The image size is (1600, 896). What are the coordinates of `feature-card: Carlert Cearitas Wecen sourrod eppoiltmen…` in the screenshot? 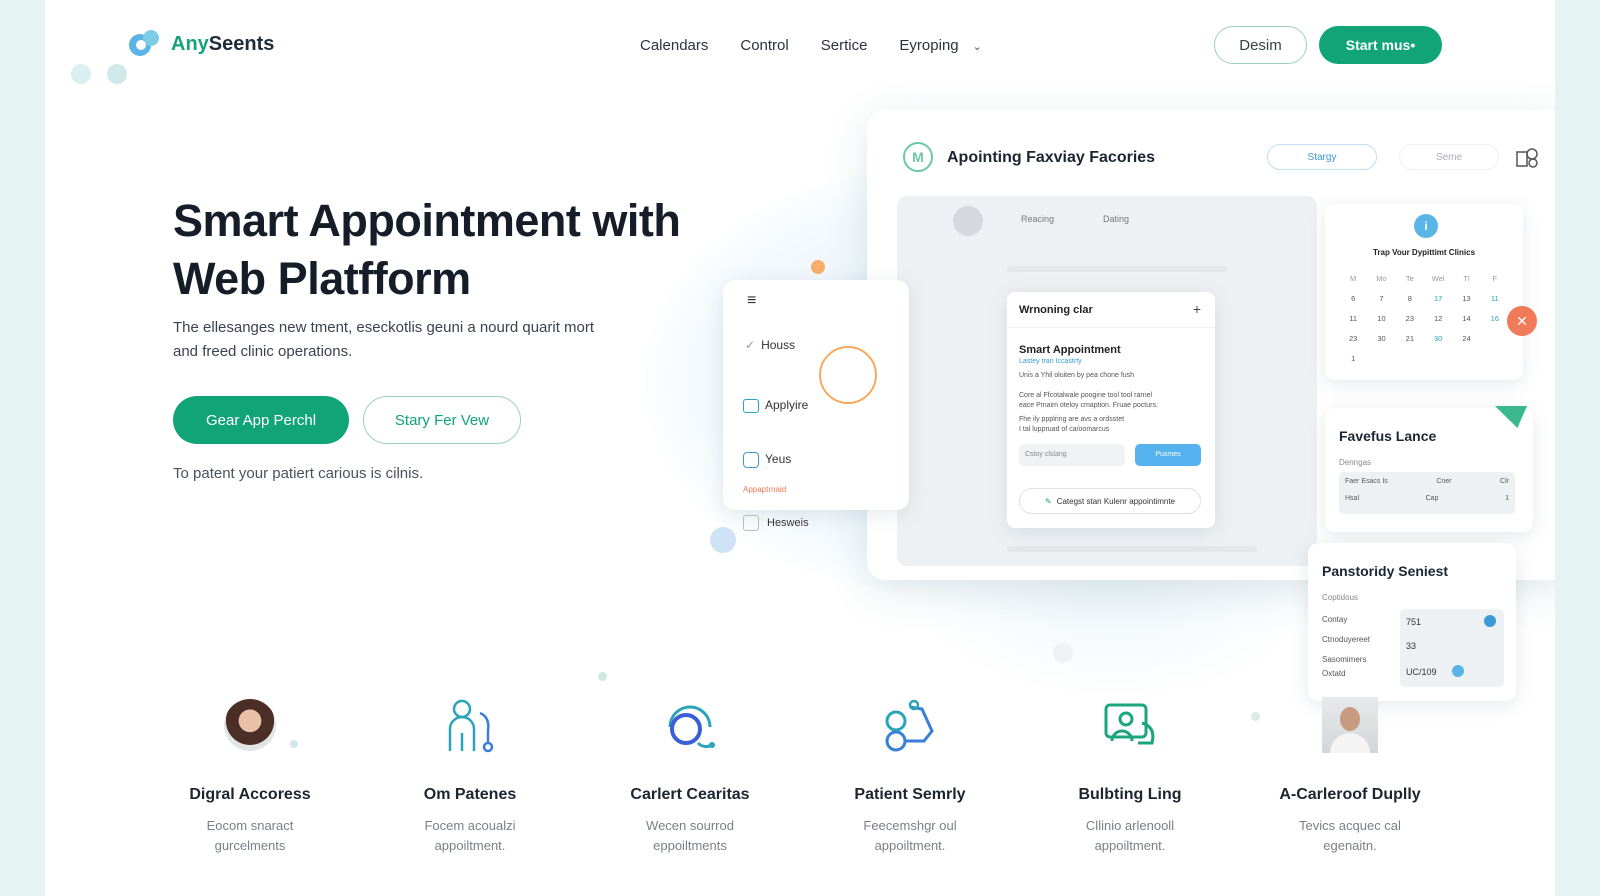 It's located at (690, 773).